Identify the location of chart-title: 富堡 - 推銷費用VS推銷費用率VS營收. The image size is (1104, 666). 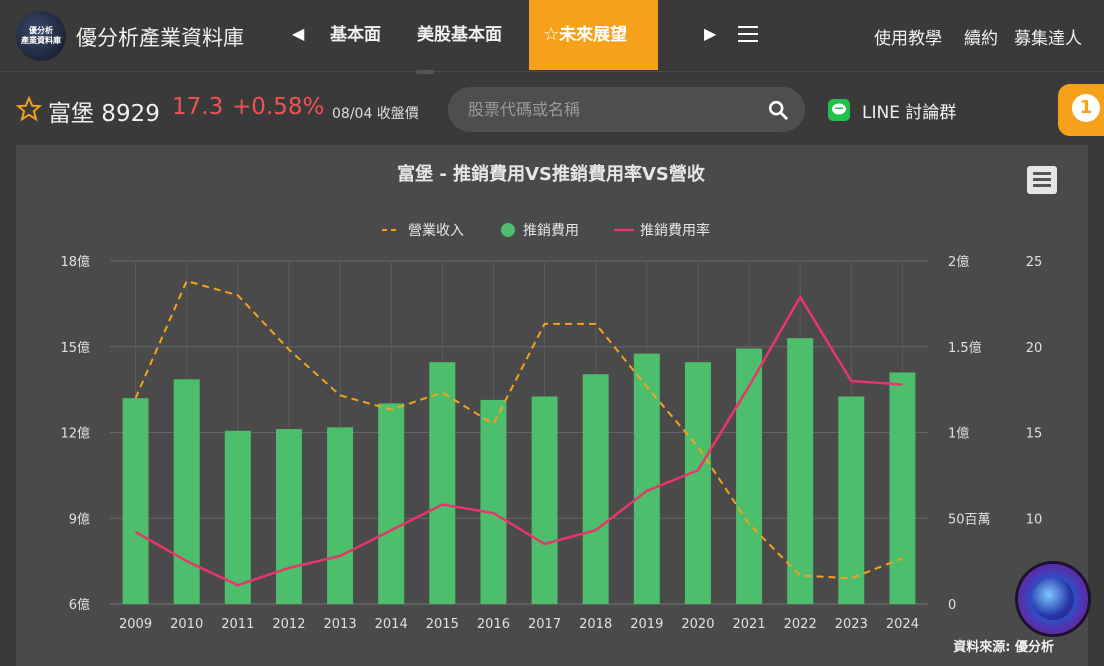
(551, 174).